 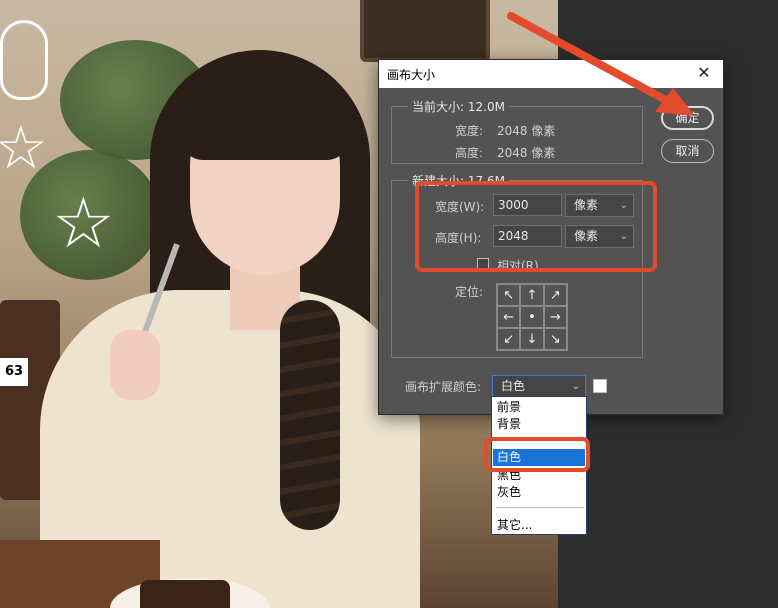 What do you see at coordinates (469, 131) in the screenshot?
I see `current-width-label: 宽度:` at bounding box center [469, 131].